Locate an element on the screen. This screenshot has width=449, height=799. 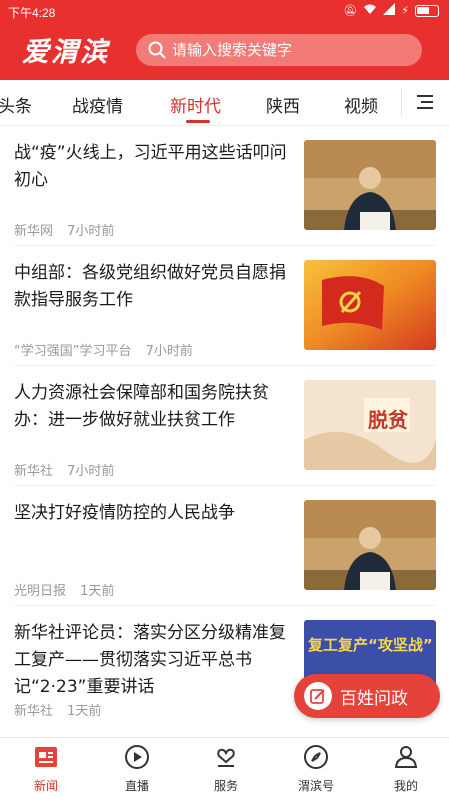
wifi-icon is located at coordinates (370, 11).